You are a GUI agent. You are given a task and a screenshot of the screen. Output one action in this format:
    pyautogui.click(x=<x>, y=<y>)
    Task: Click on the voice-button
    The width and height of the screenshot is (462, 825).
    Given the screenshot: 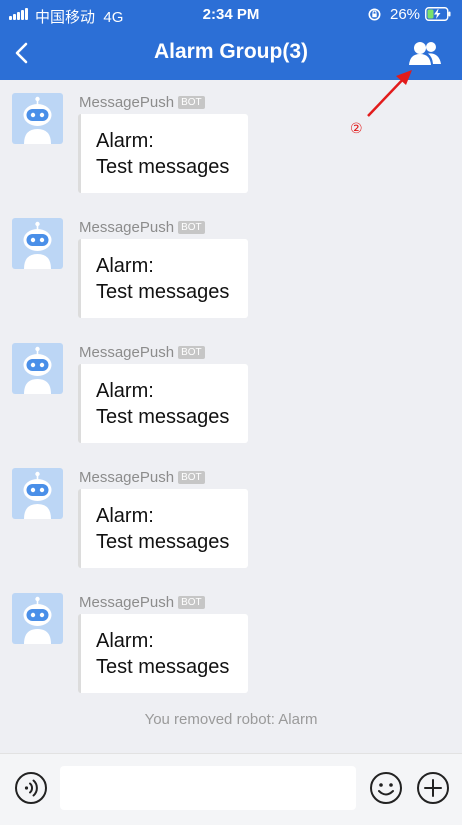 What is the action you would take?
    pyautogui.click(x=31, y=788)
    